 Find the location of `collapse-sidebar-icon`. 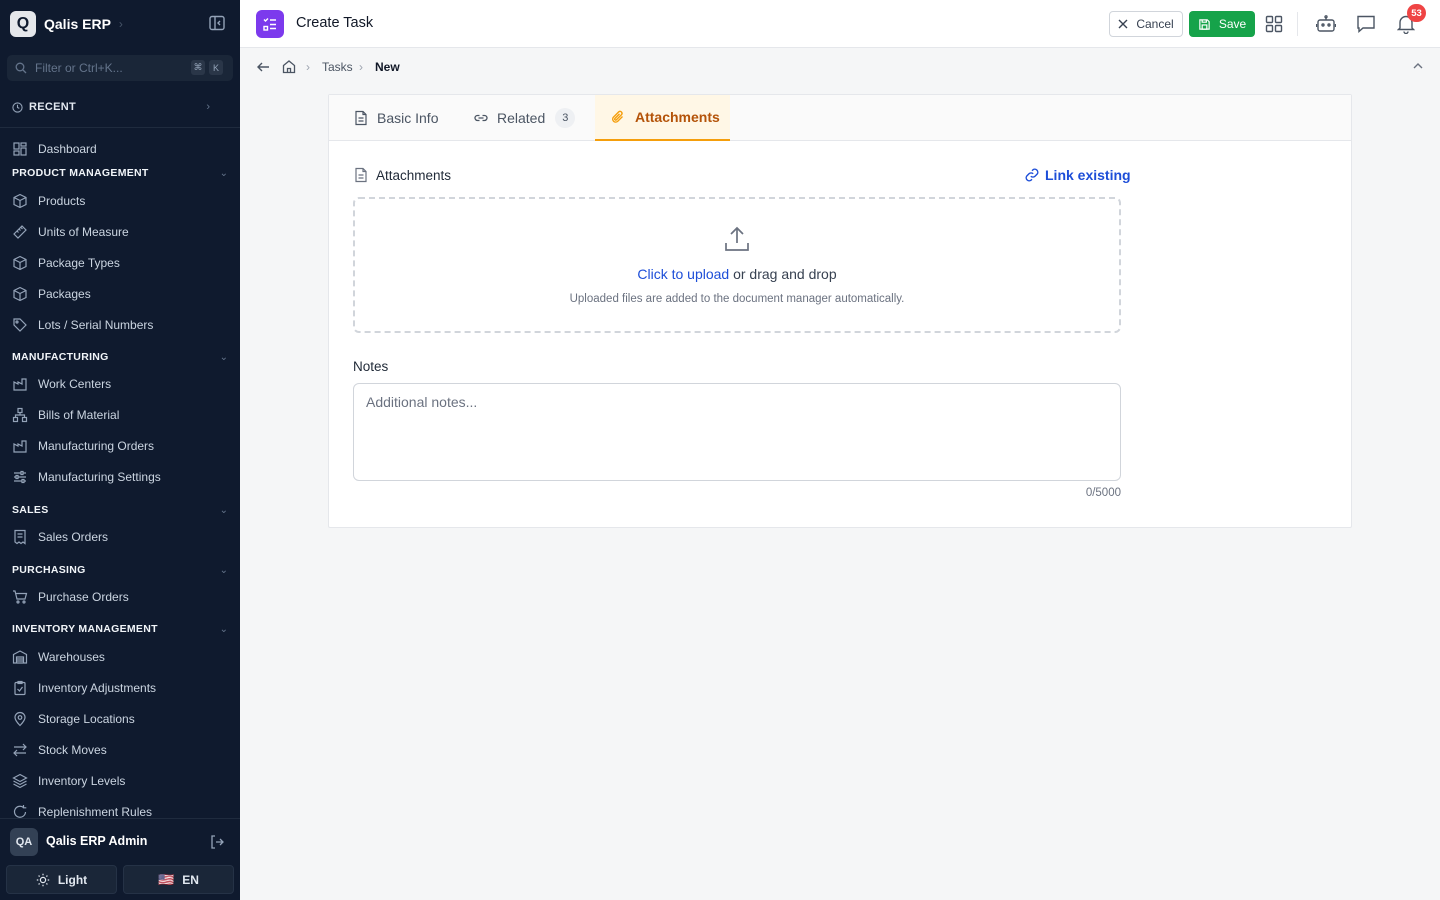

collapse-sidebar-icon is located at coordinates (217, 23).